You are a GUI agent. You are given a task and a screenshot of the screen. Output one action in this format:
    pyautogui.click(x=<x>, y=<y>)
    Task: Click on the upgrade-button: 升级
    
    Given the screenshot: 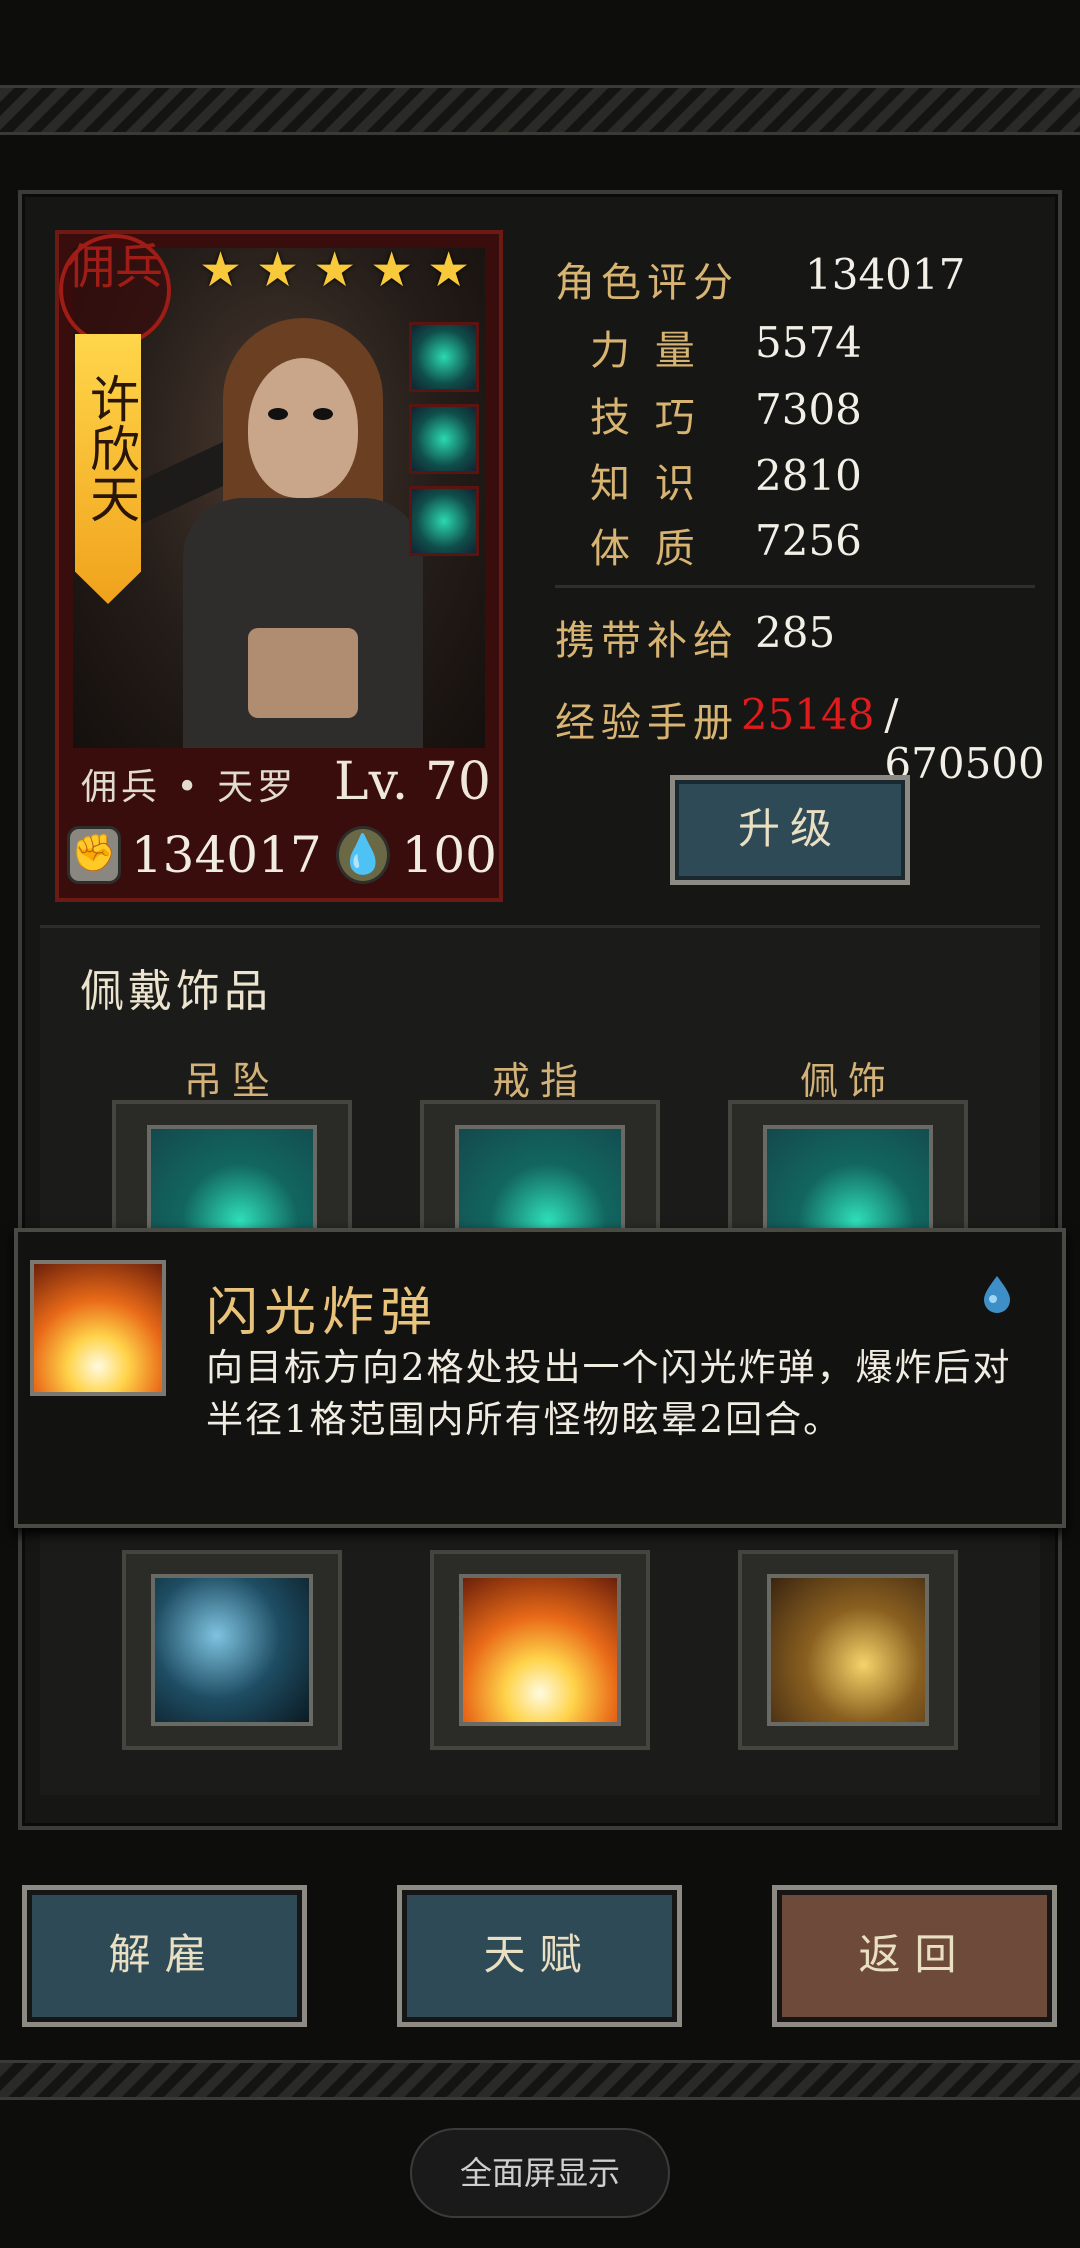 What is the action you would take?
    pyautogui.click(x=790, y=830)
    